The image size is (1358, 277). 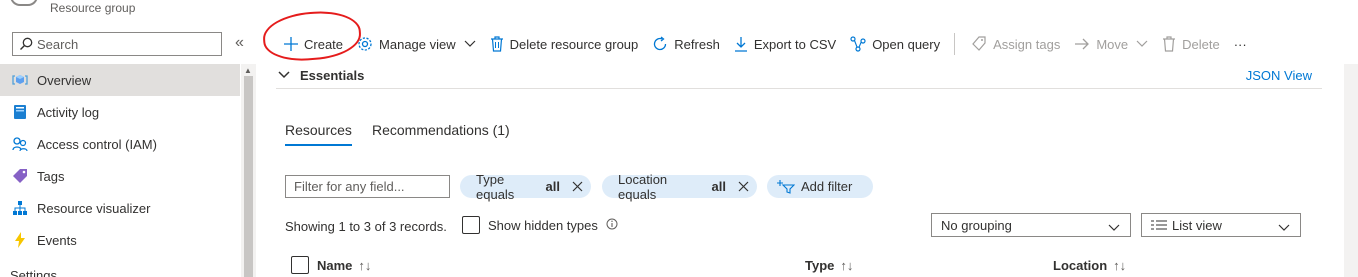 What do you see at coordinates (24, 3) in the screenshot?
I see `resource-group-logo-icon` at bounding box center [24, 3].